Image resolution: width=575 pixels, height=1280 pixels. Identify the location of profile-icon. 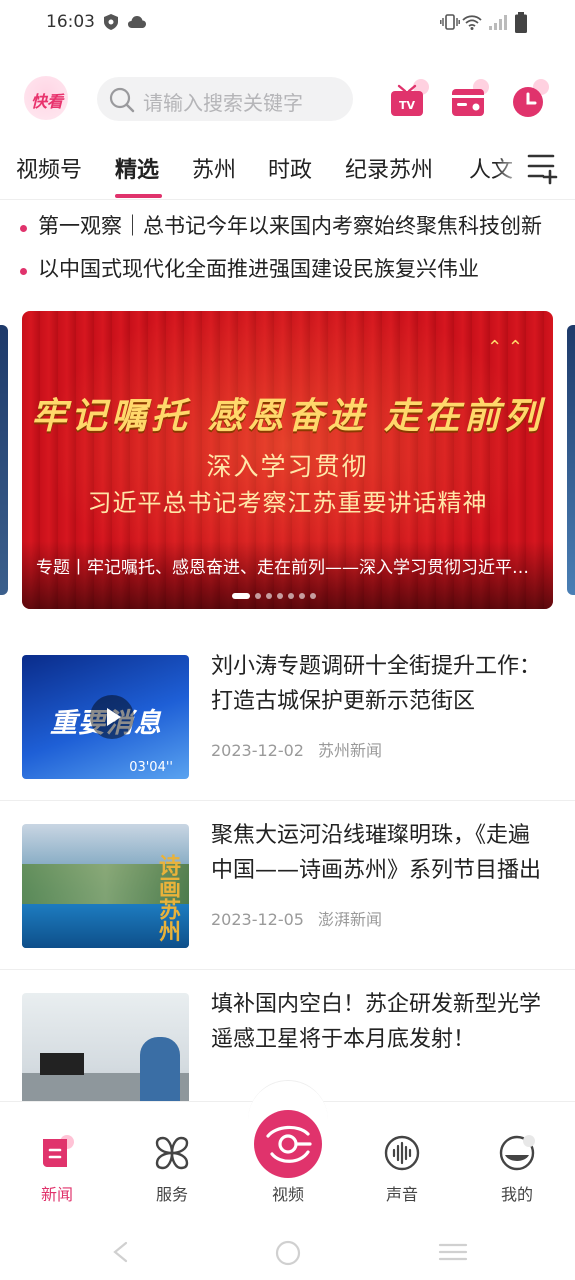
(517, 1153).